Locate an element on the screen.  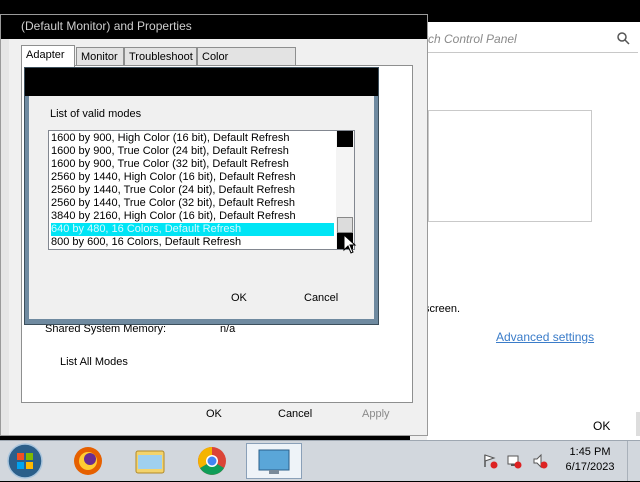
dialog-frame is located at coordinates (5, 237).